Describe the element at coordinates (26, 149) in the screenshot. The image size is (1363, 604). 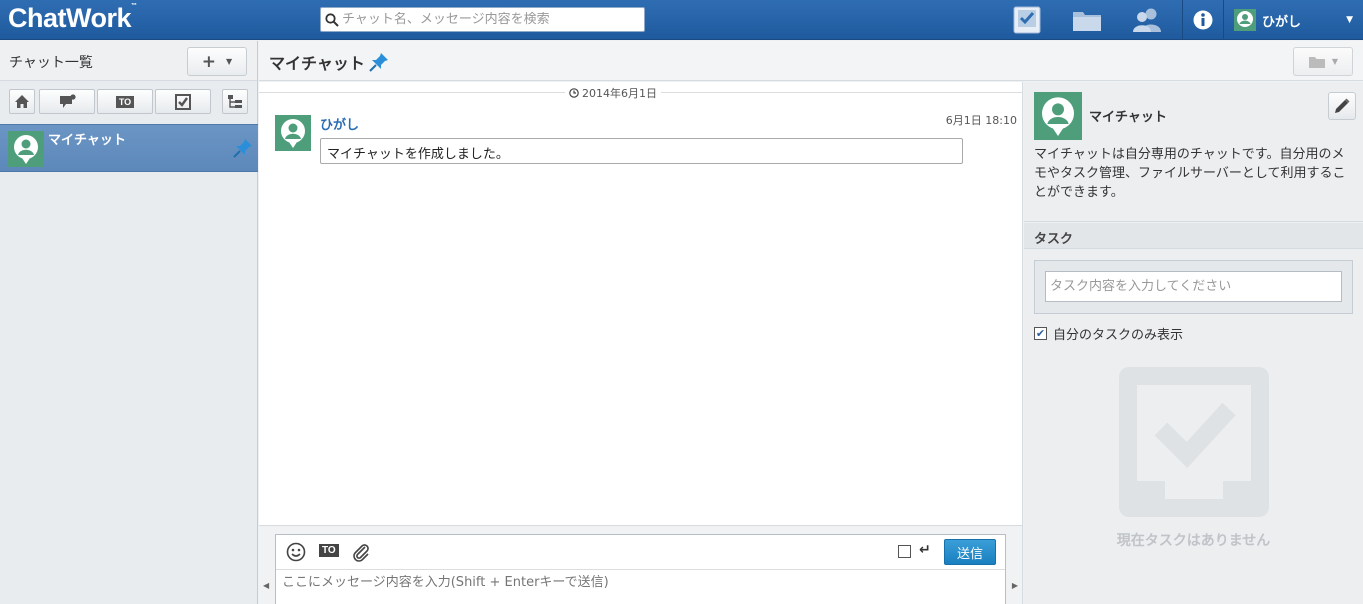
I see `my-chat-avatar-icon` at that location.